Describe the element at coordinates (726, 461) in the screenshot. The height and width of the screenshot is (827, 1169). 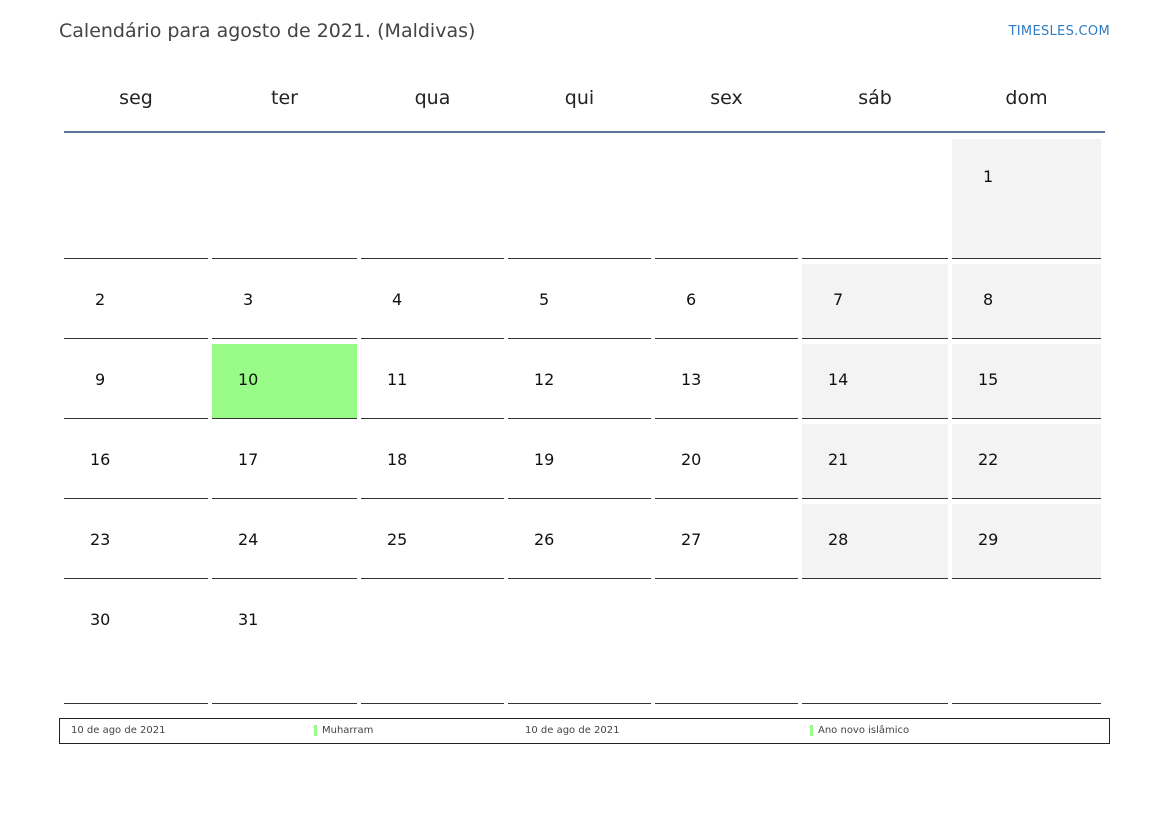
I see `calendar-day-cell: 20` at that location.